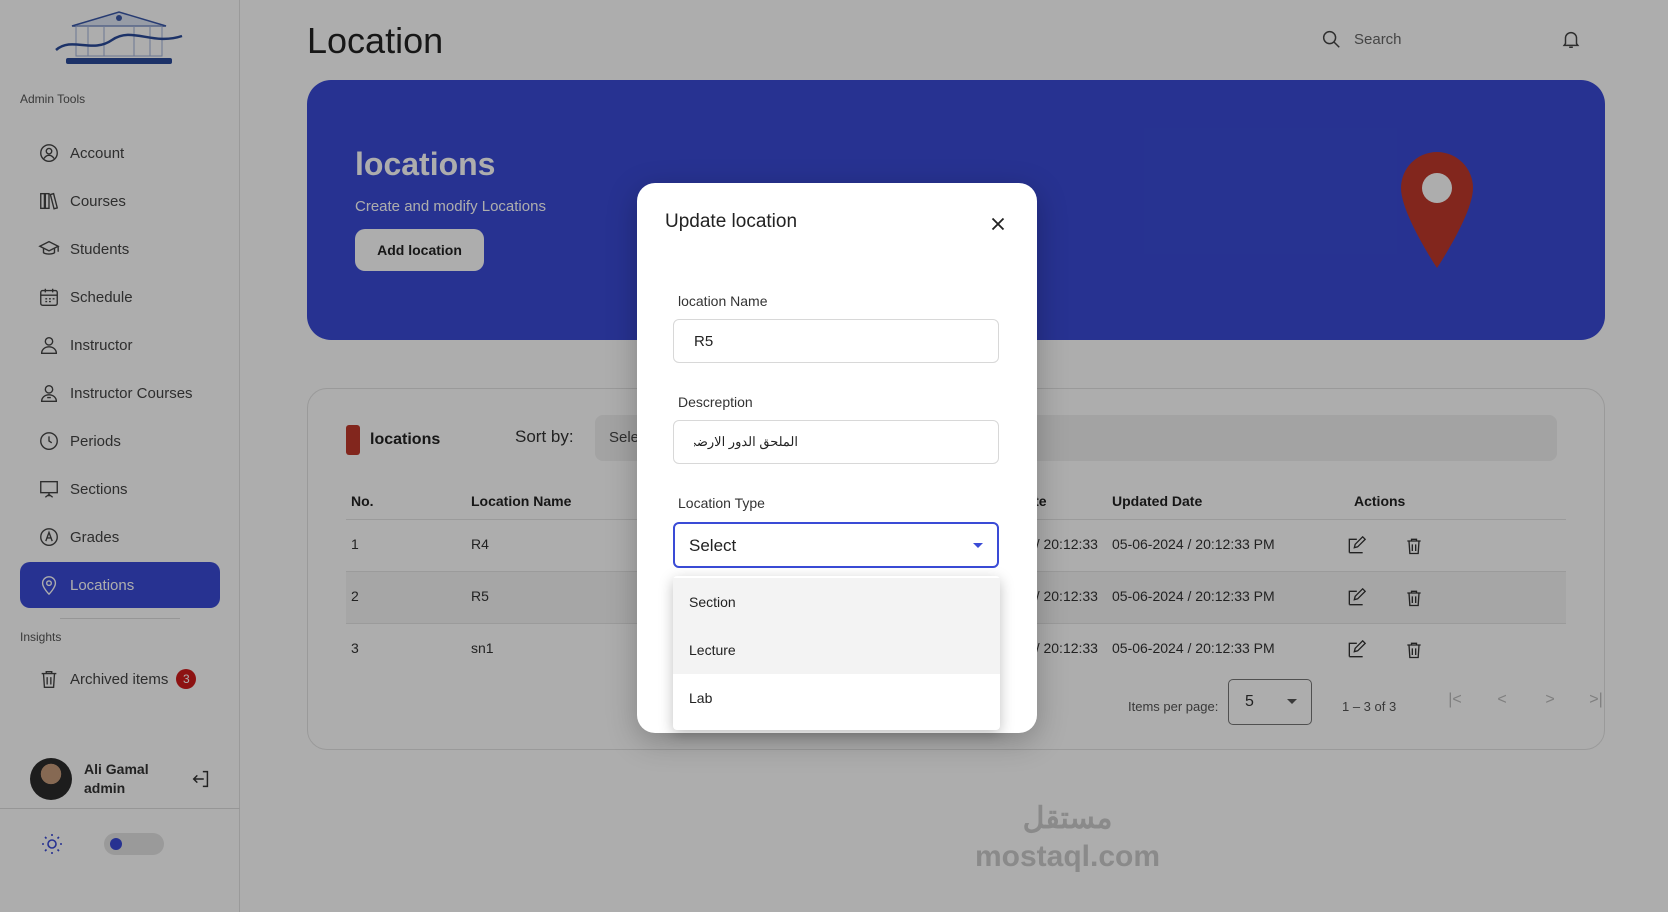 This screenshot has width=1668, height=912. Describe the element at coordinates (836, 698) in the screenshot. I see `option-lab: Lab` at that location.